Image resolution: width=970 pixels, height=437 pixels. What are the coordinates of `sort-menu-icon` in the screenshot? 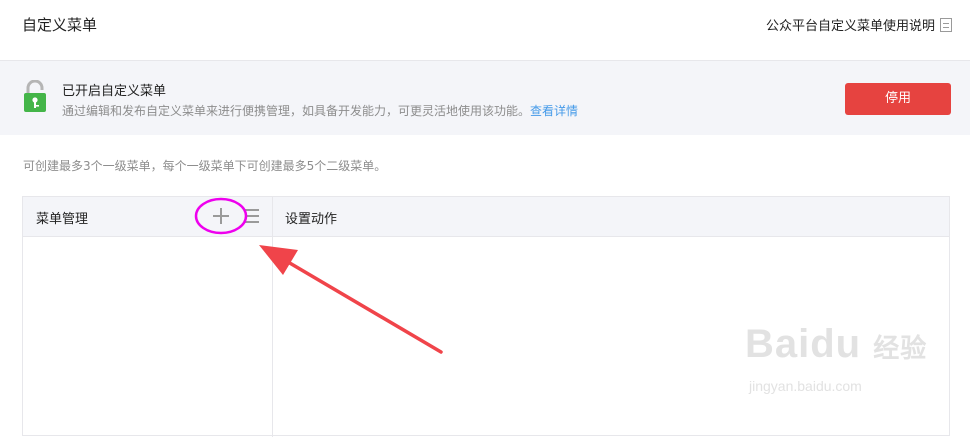 It's located at (252, 216).